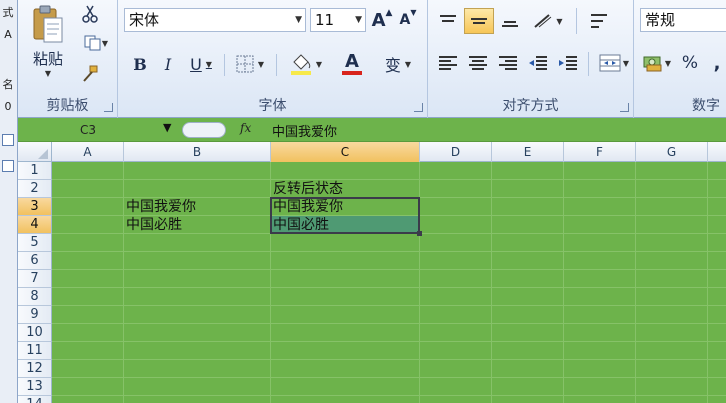  I want to click on row-header-5: 5, so click(35, 243).